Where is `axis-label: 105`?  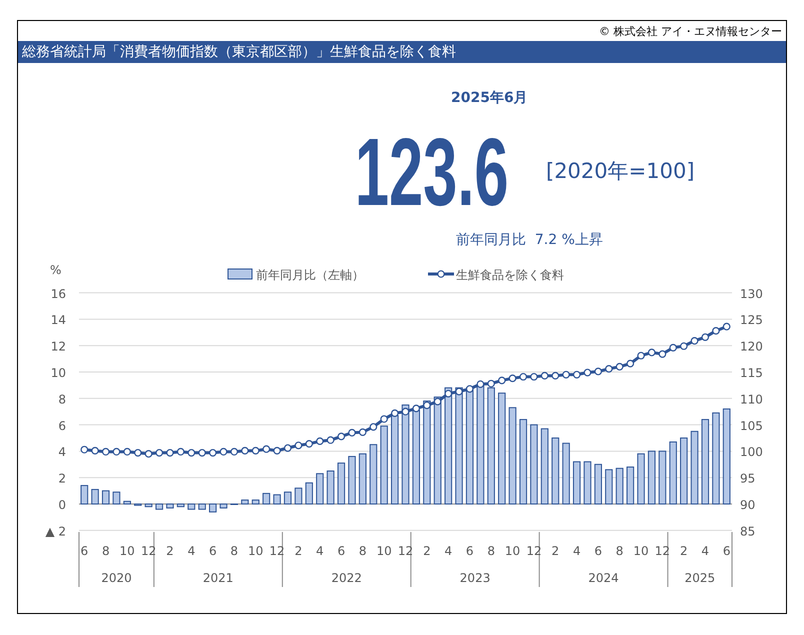
axis-label: 105 is located at coordinates (751, 425).